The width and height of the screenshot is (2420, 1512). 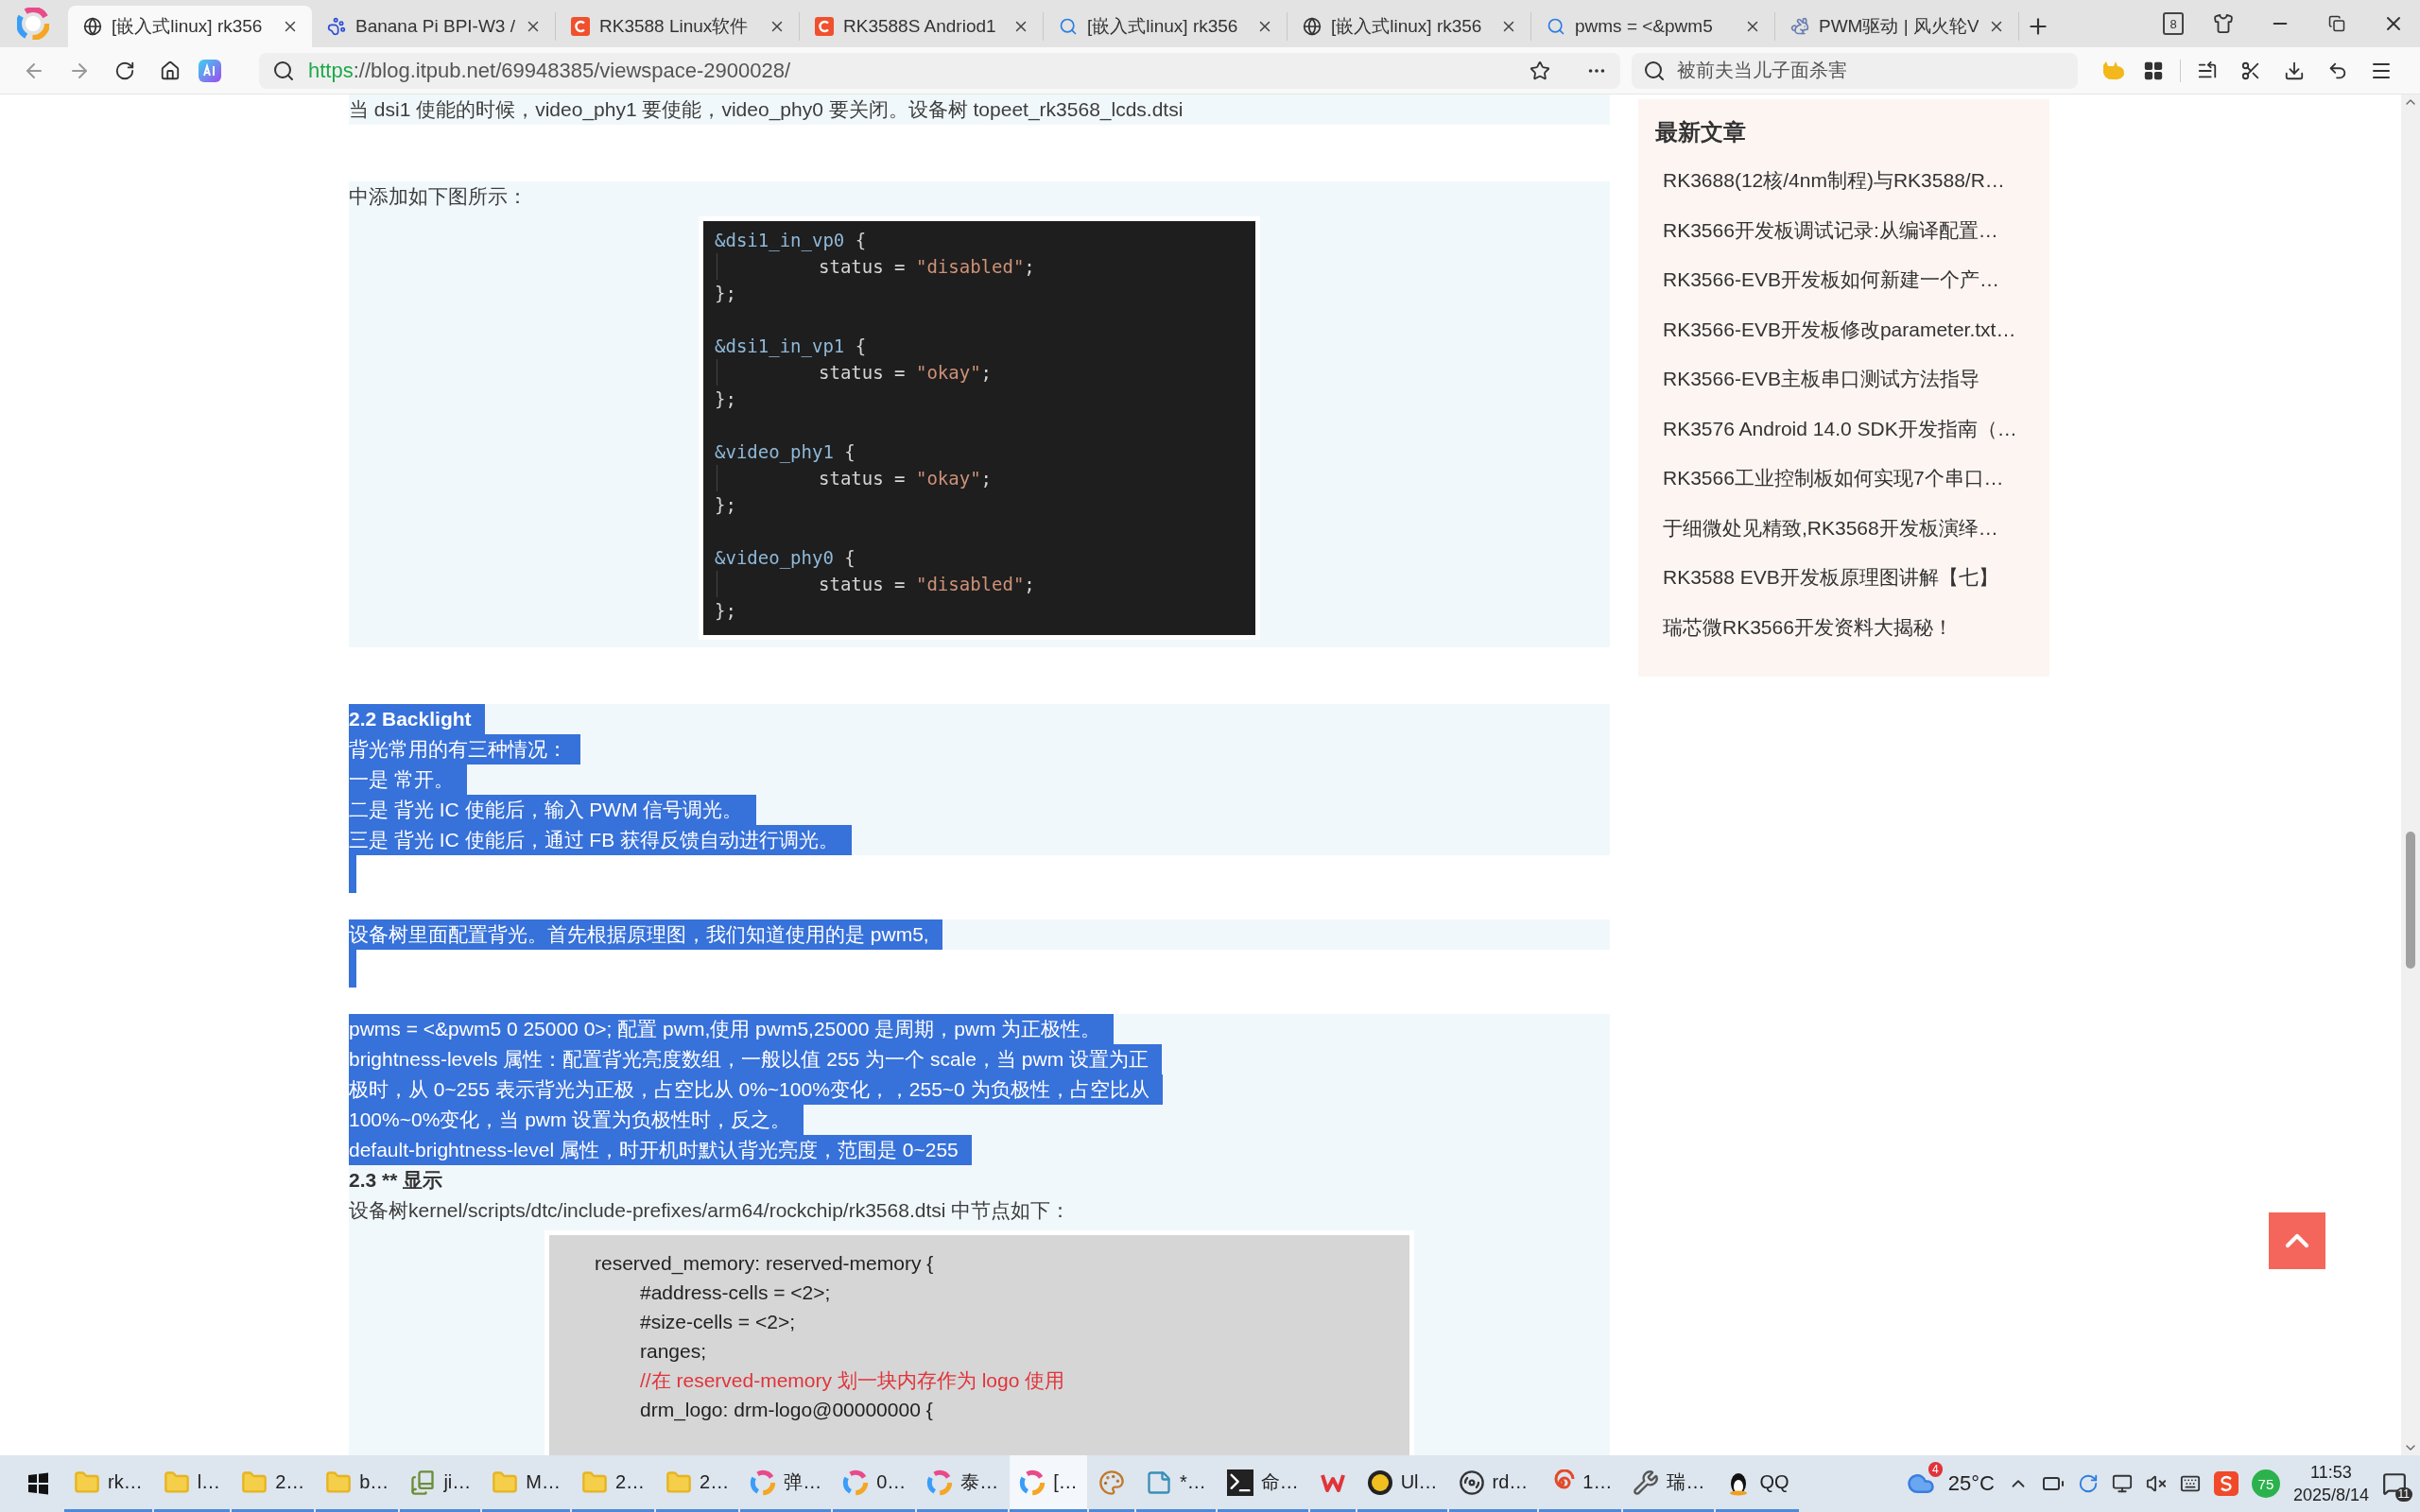 I want to click on browser-tab: PWM驱动 | 风火轮V, so click(x=1897, y=26).